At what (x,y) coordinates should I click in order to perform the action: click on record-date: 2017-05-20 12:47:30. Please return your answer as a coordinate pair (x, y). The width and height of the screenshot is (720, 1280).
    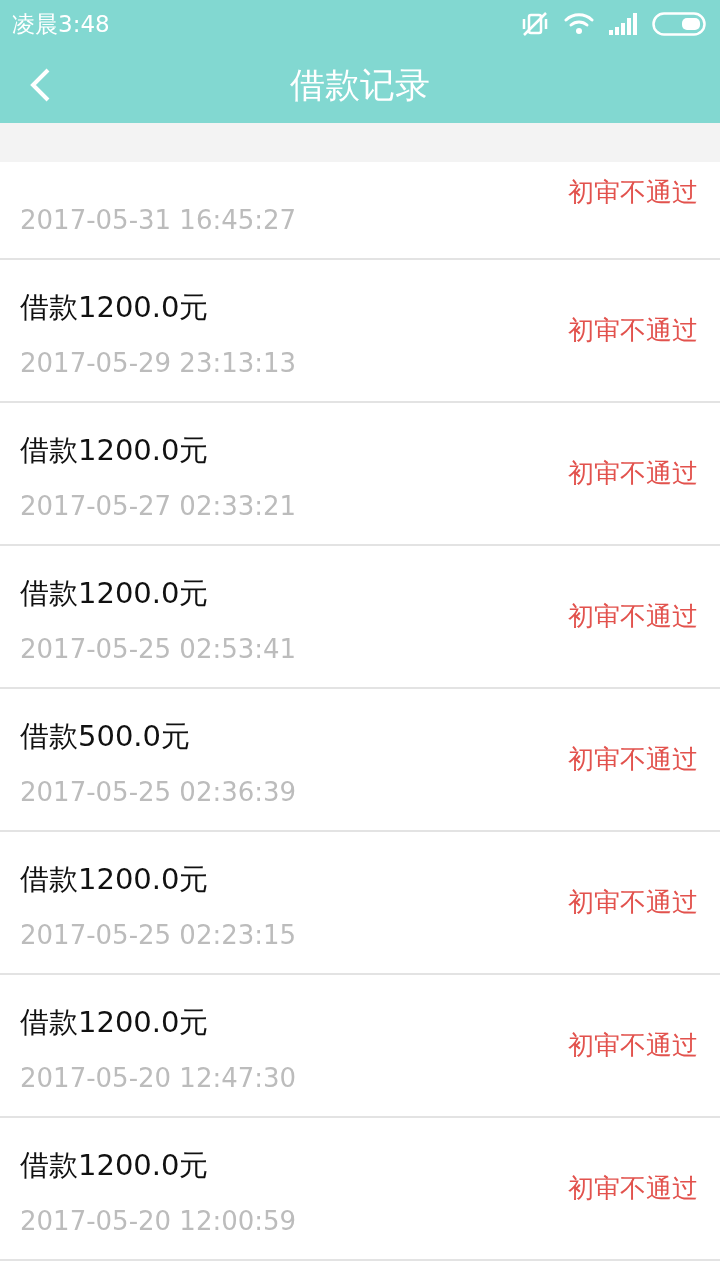
    Looking at the image, I should click on (158, 1077).